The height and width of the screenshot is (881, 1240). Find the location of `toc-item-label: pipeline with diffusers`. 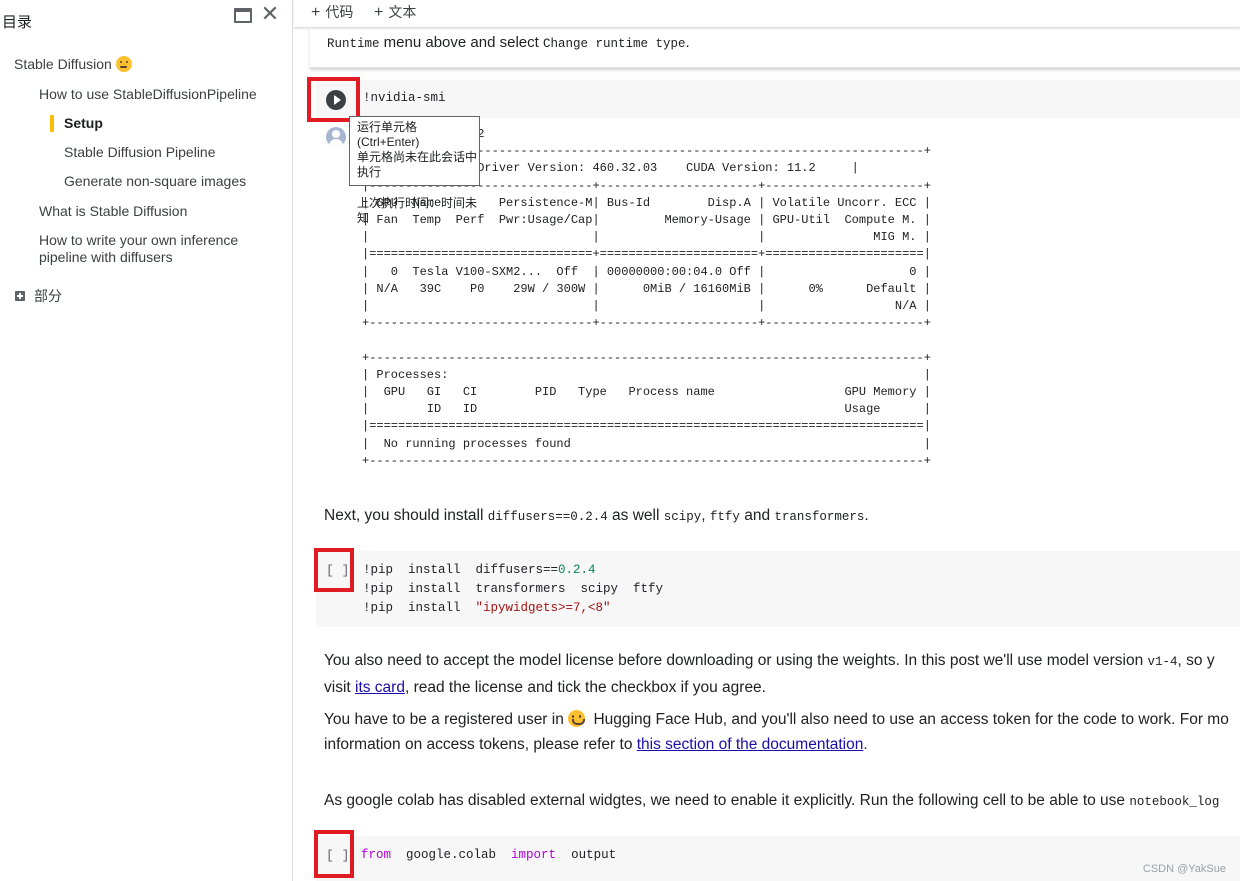

toc-item-label: pipeline with diffusers is located at coordinates (106, 257).